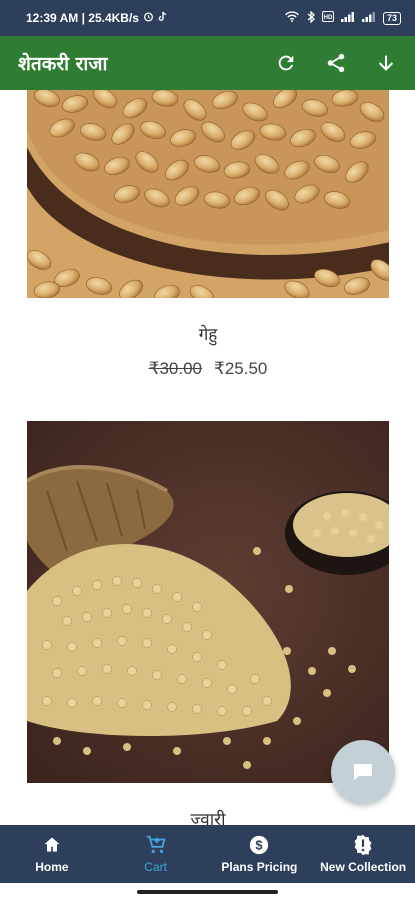  I want to click on volte-icon: HD, so click(327, 18).